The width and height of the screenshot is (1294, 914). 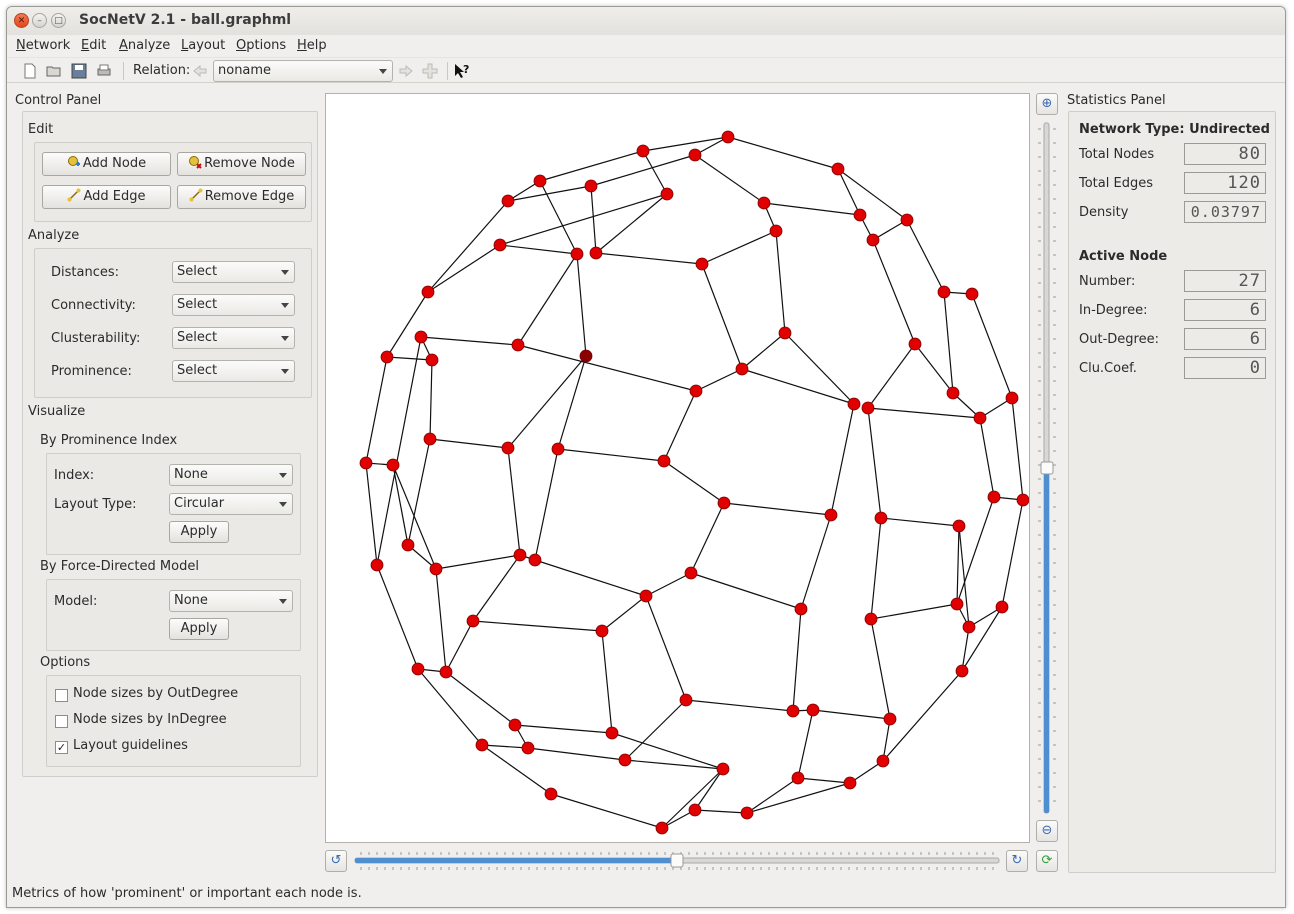 I want to click on menu-options: Options, so click(x=261, y=45).